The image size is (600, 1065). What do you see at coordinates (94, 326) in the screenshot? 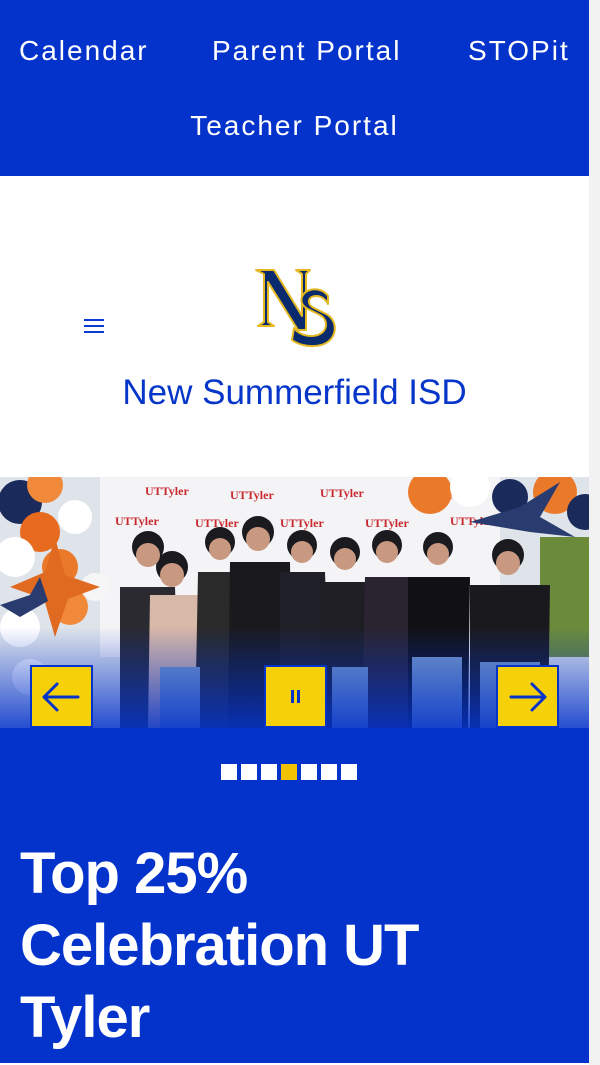
I see `hamburger-icon` at bounding box center [94, 326].